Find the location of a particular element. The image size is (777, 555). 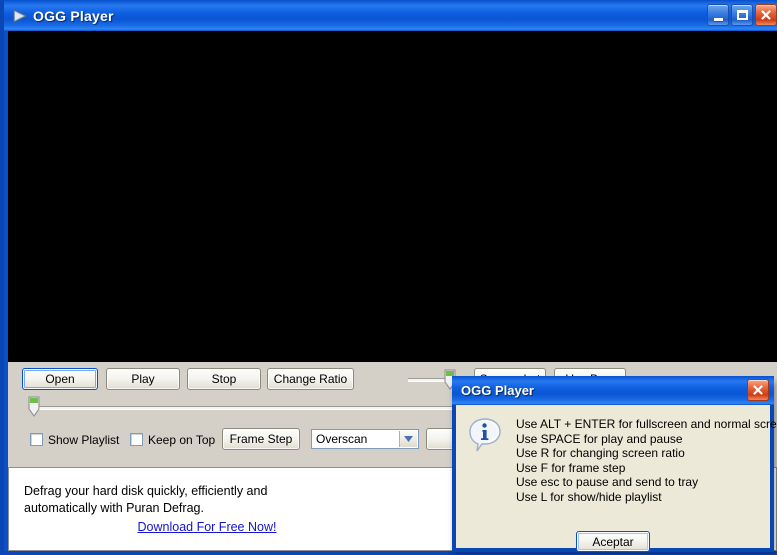

hint-line-3: Use R for changing screen ratio is located at coordinates (600, 453).